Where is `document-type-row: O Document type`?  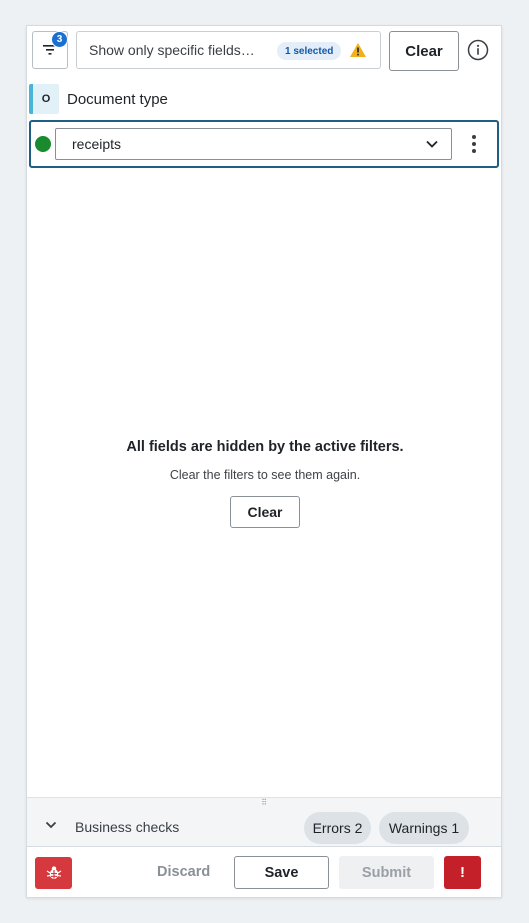 document-type-row: O Document type is located at coordinates (264, 99).